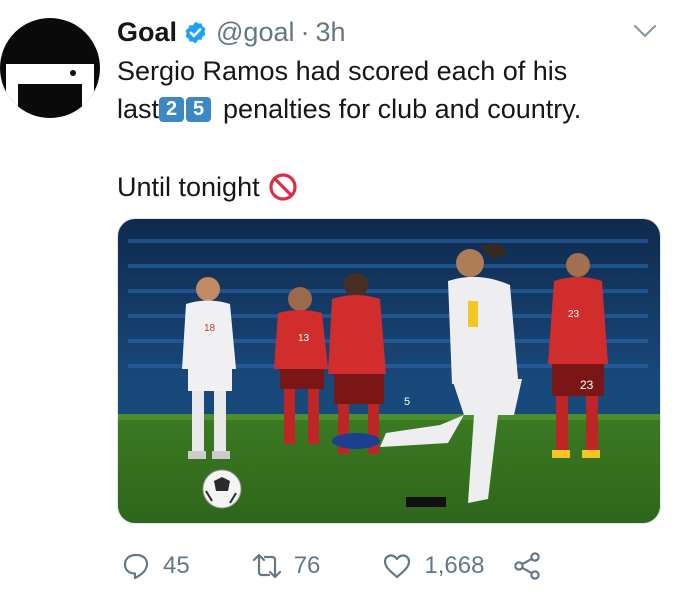 The image size is (678, 598). Describe the element at coordinates (397, 566) in the screenshot. I see `heart-icon` at that location.